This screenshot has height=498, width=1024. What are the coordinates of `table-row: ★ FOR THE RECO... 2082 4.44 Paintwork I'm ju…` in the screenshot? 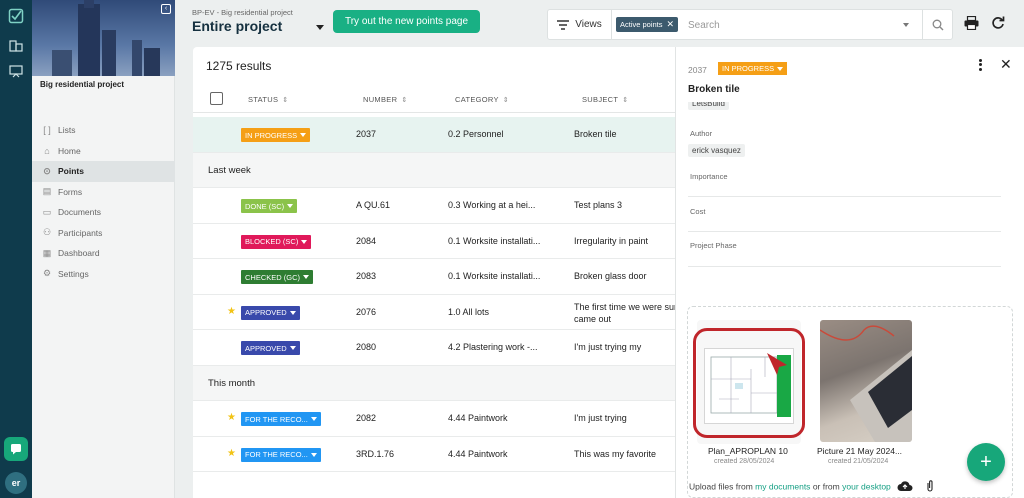 It's located at (434, 419).